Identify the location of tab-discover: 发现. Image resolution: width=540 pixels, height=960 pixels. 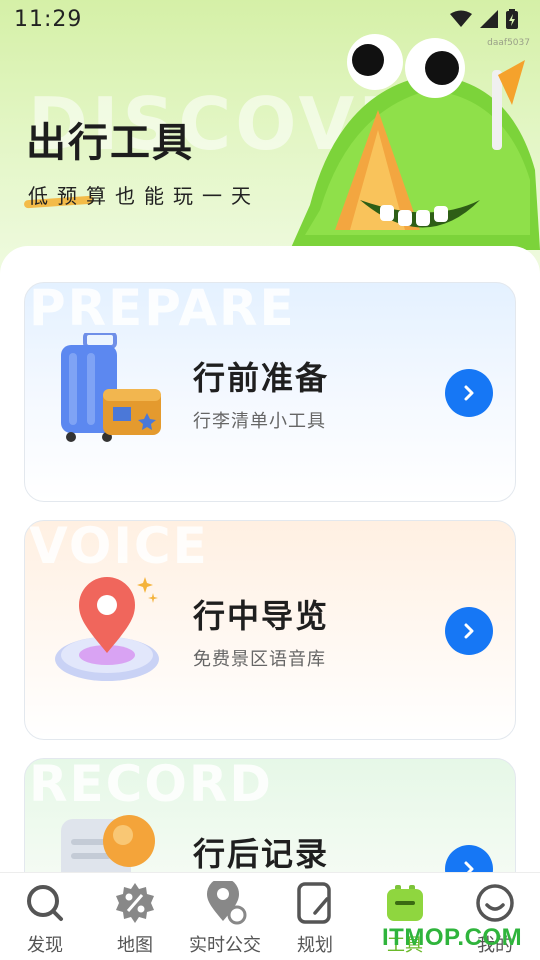
(45, 919).